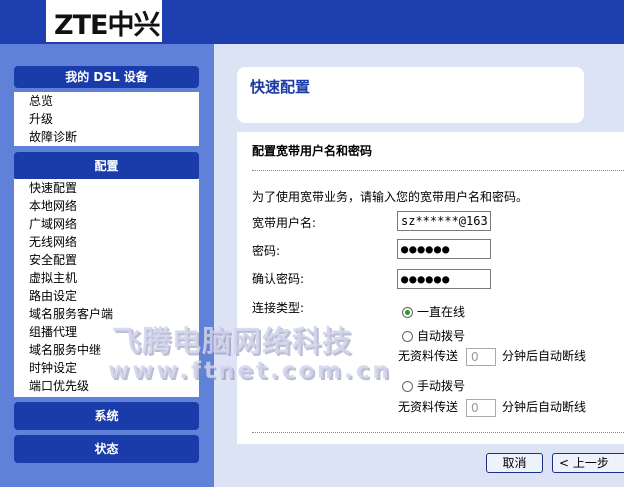  What do you see at coordinates (284, 223) in the screenshot?
I see `username-label: 宽带用户名:` at bounding box center [284, 223].